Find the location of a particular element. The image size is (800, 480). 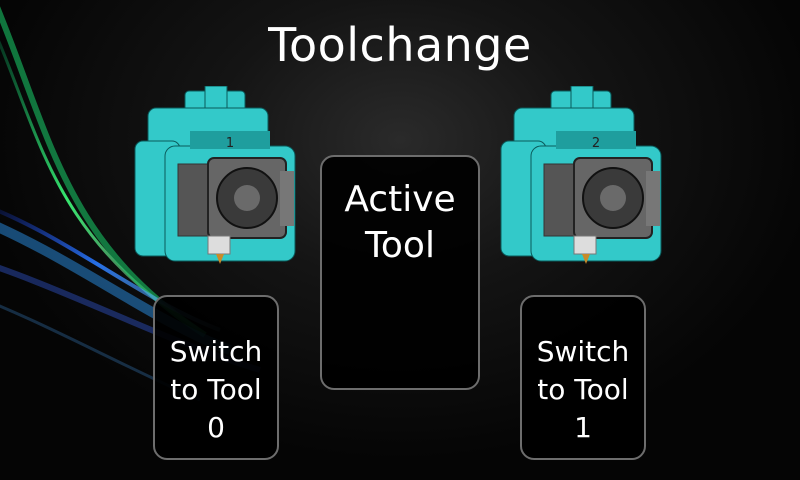

toolhead-0-icon: 1 is located at coordinates (215, 175).